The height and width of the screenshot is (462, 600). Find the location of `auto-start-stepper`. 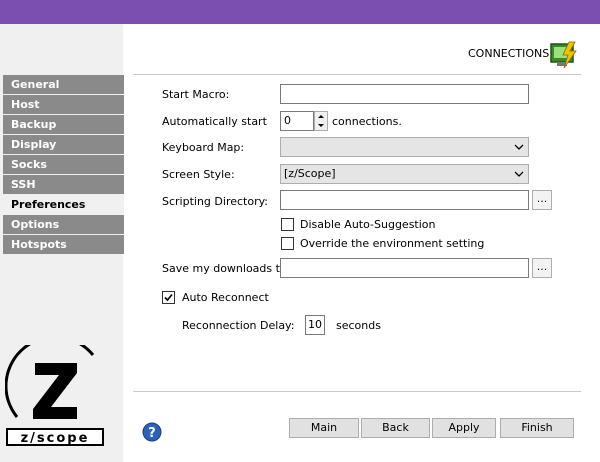

auto-start-stepper is located at coordinates (321, 121).